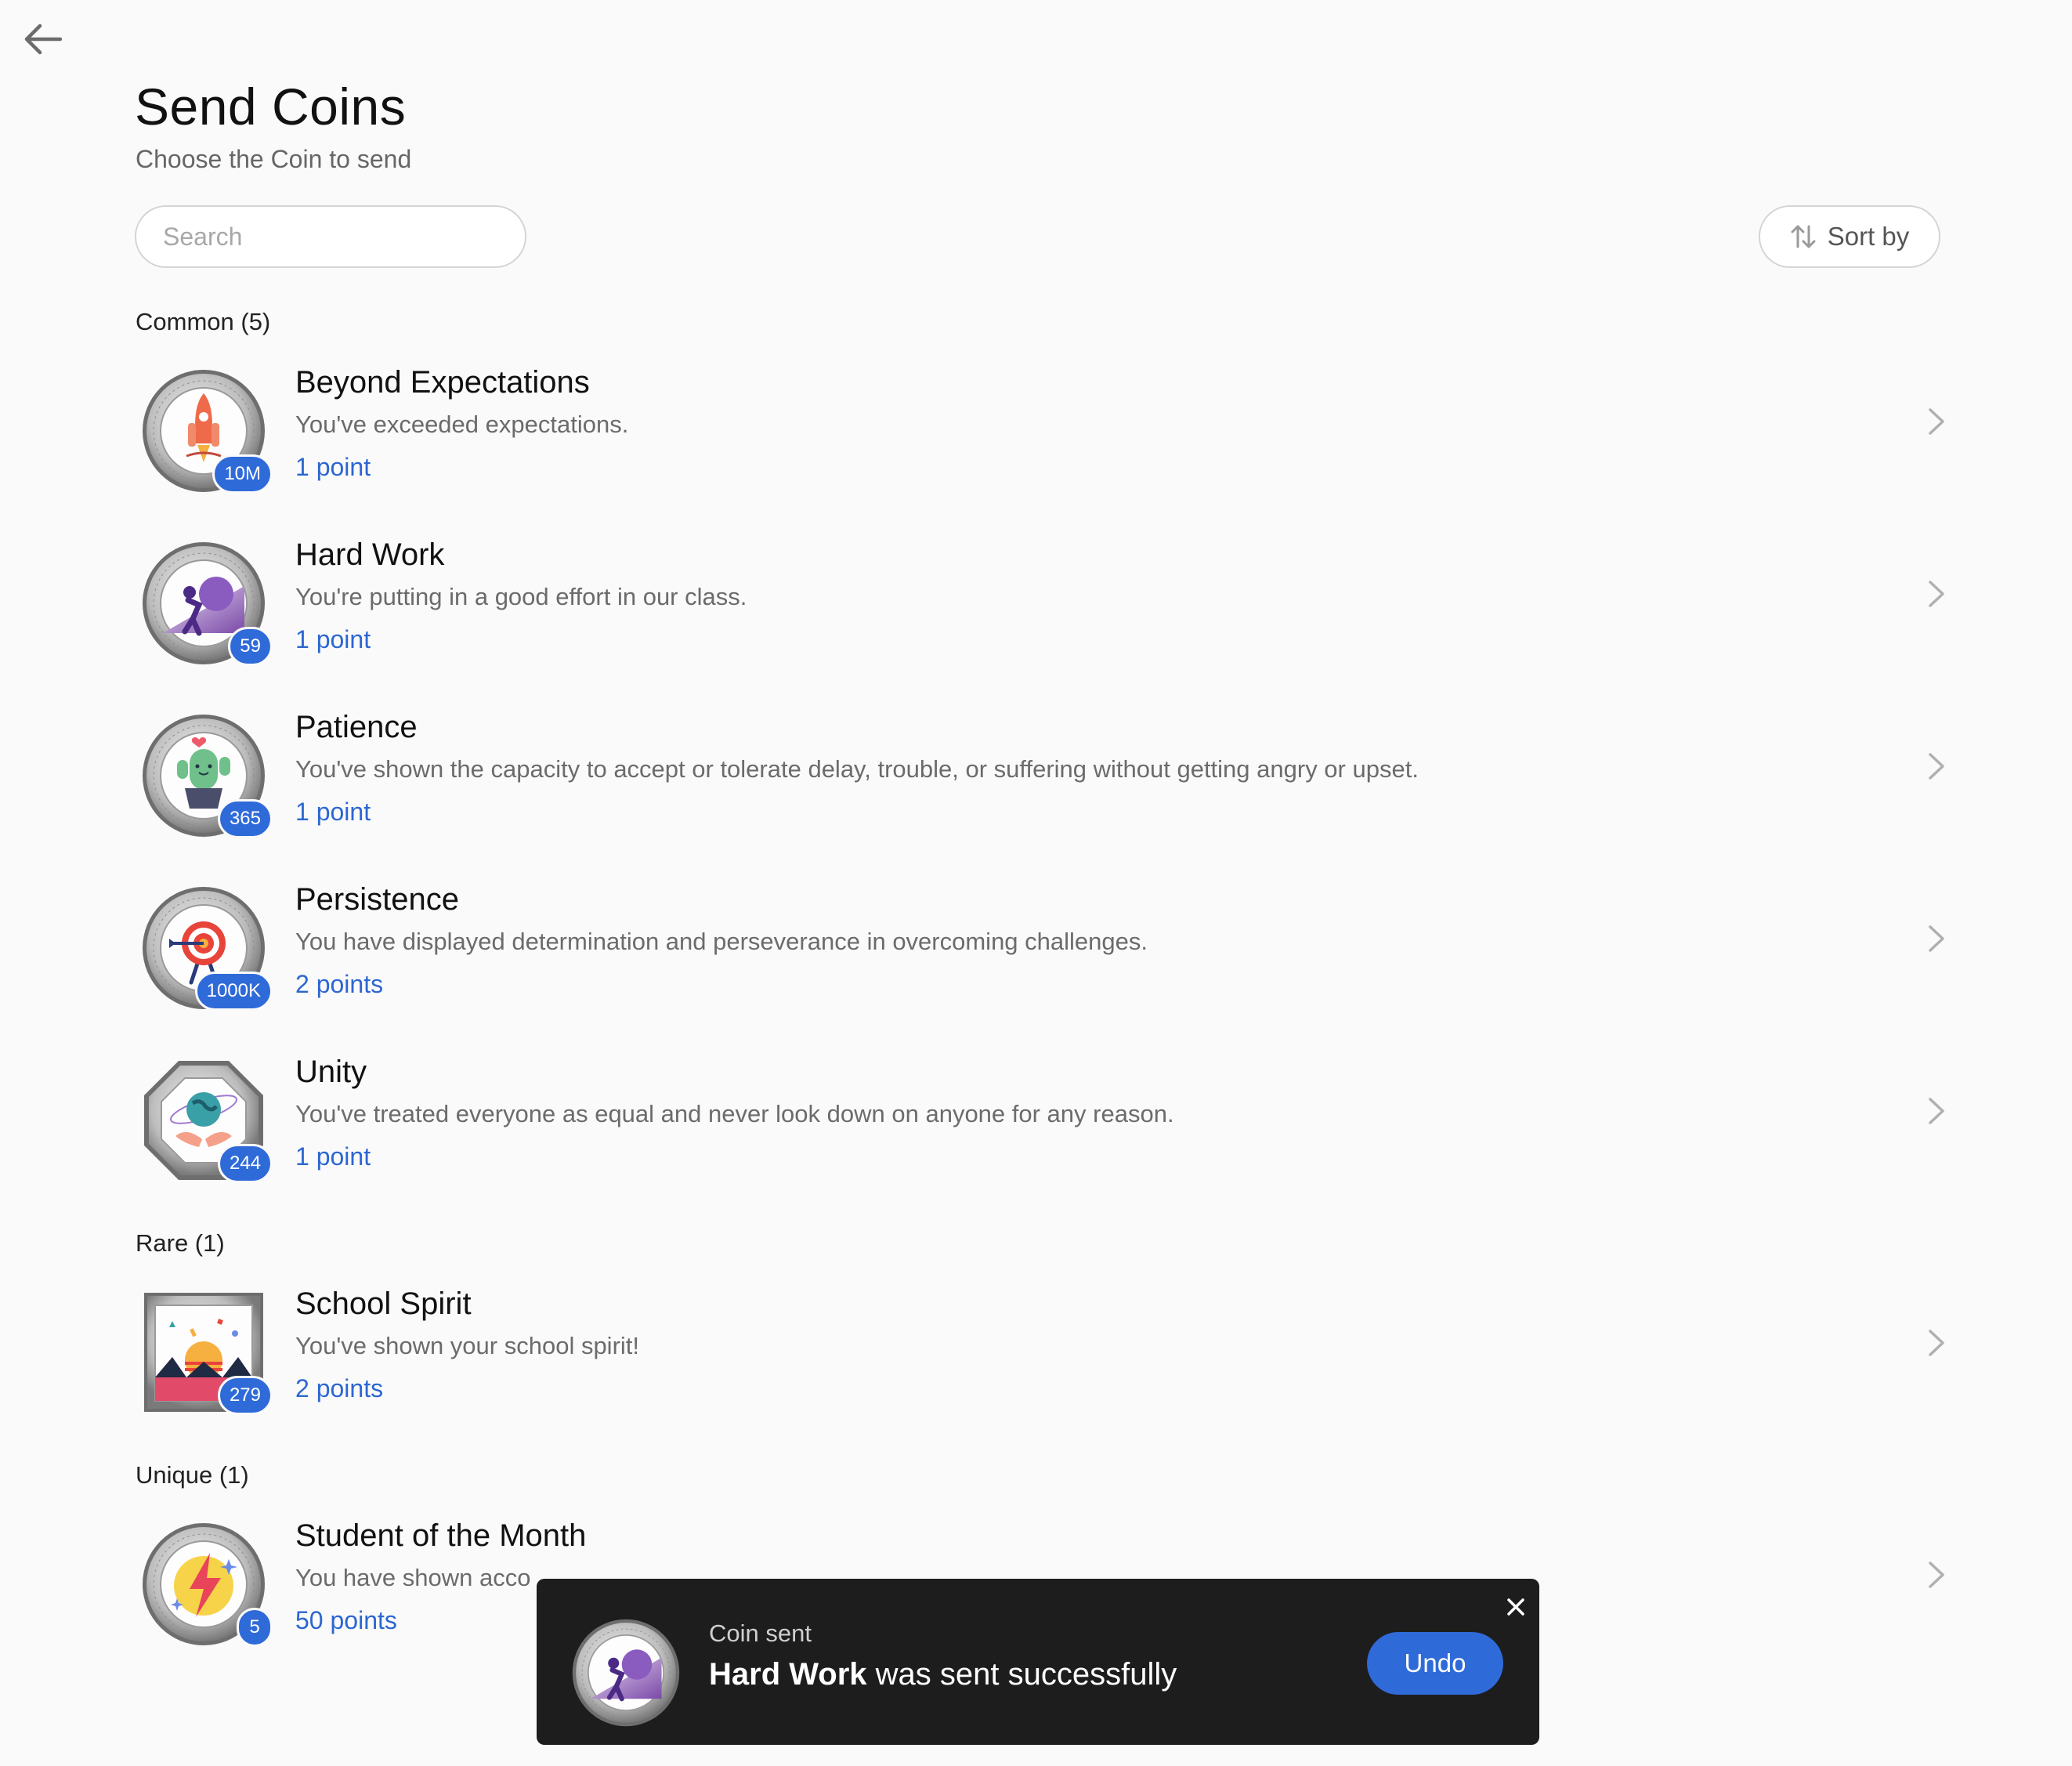 The height and width of the screenshot is (1766, 2072). What do you see at coordinates (346, 1620) in the screenshot?
I see `coin-points: 50 points` at bounding box center [346, 1620].